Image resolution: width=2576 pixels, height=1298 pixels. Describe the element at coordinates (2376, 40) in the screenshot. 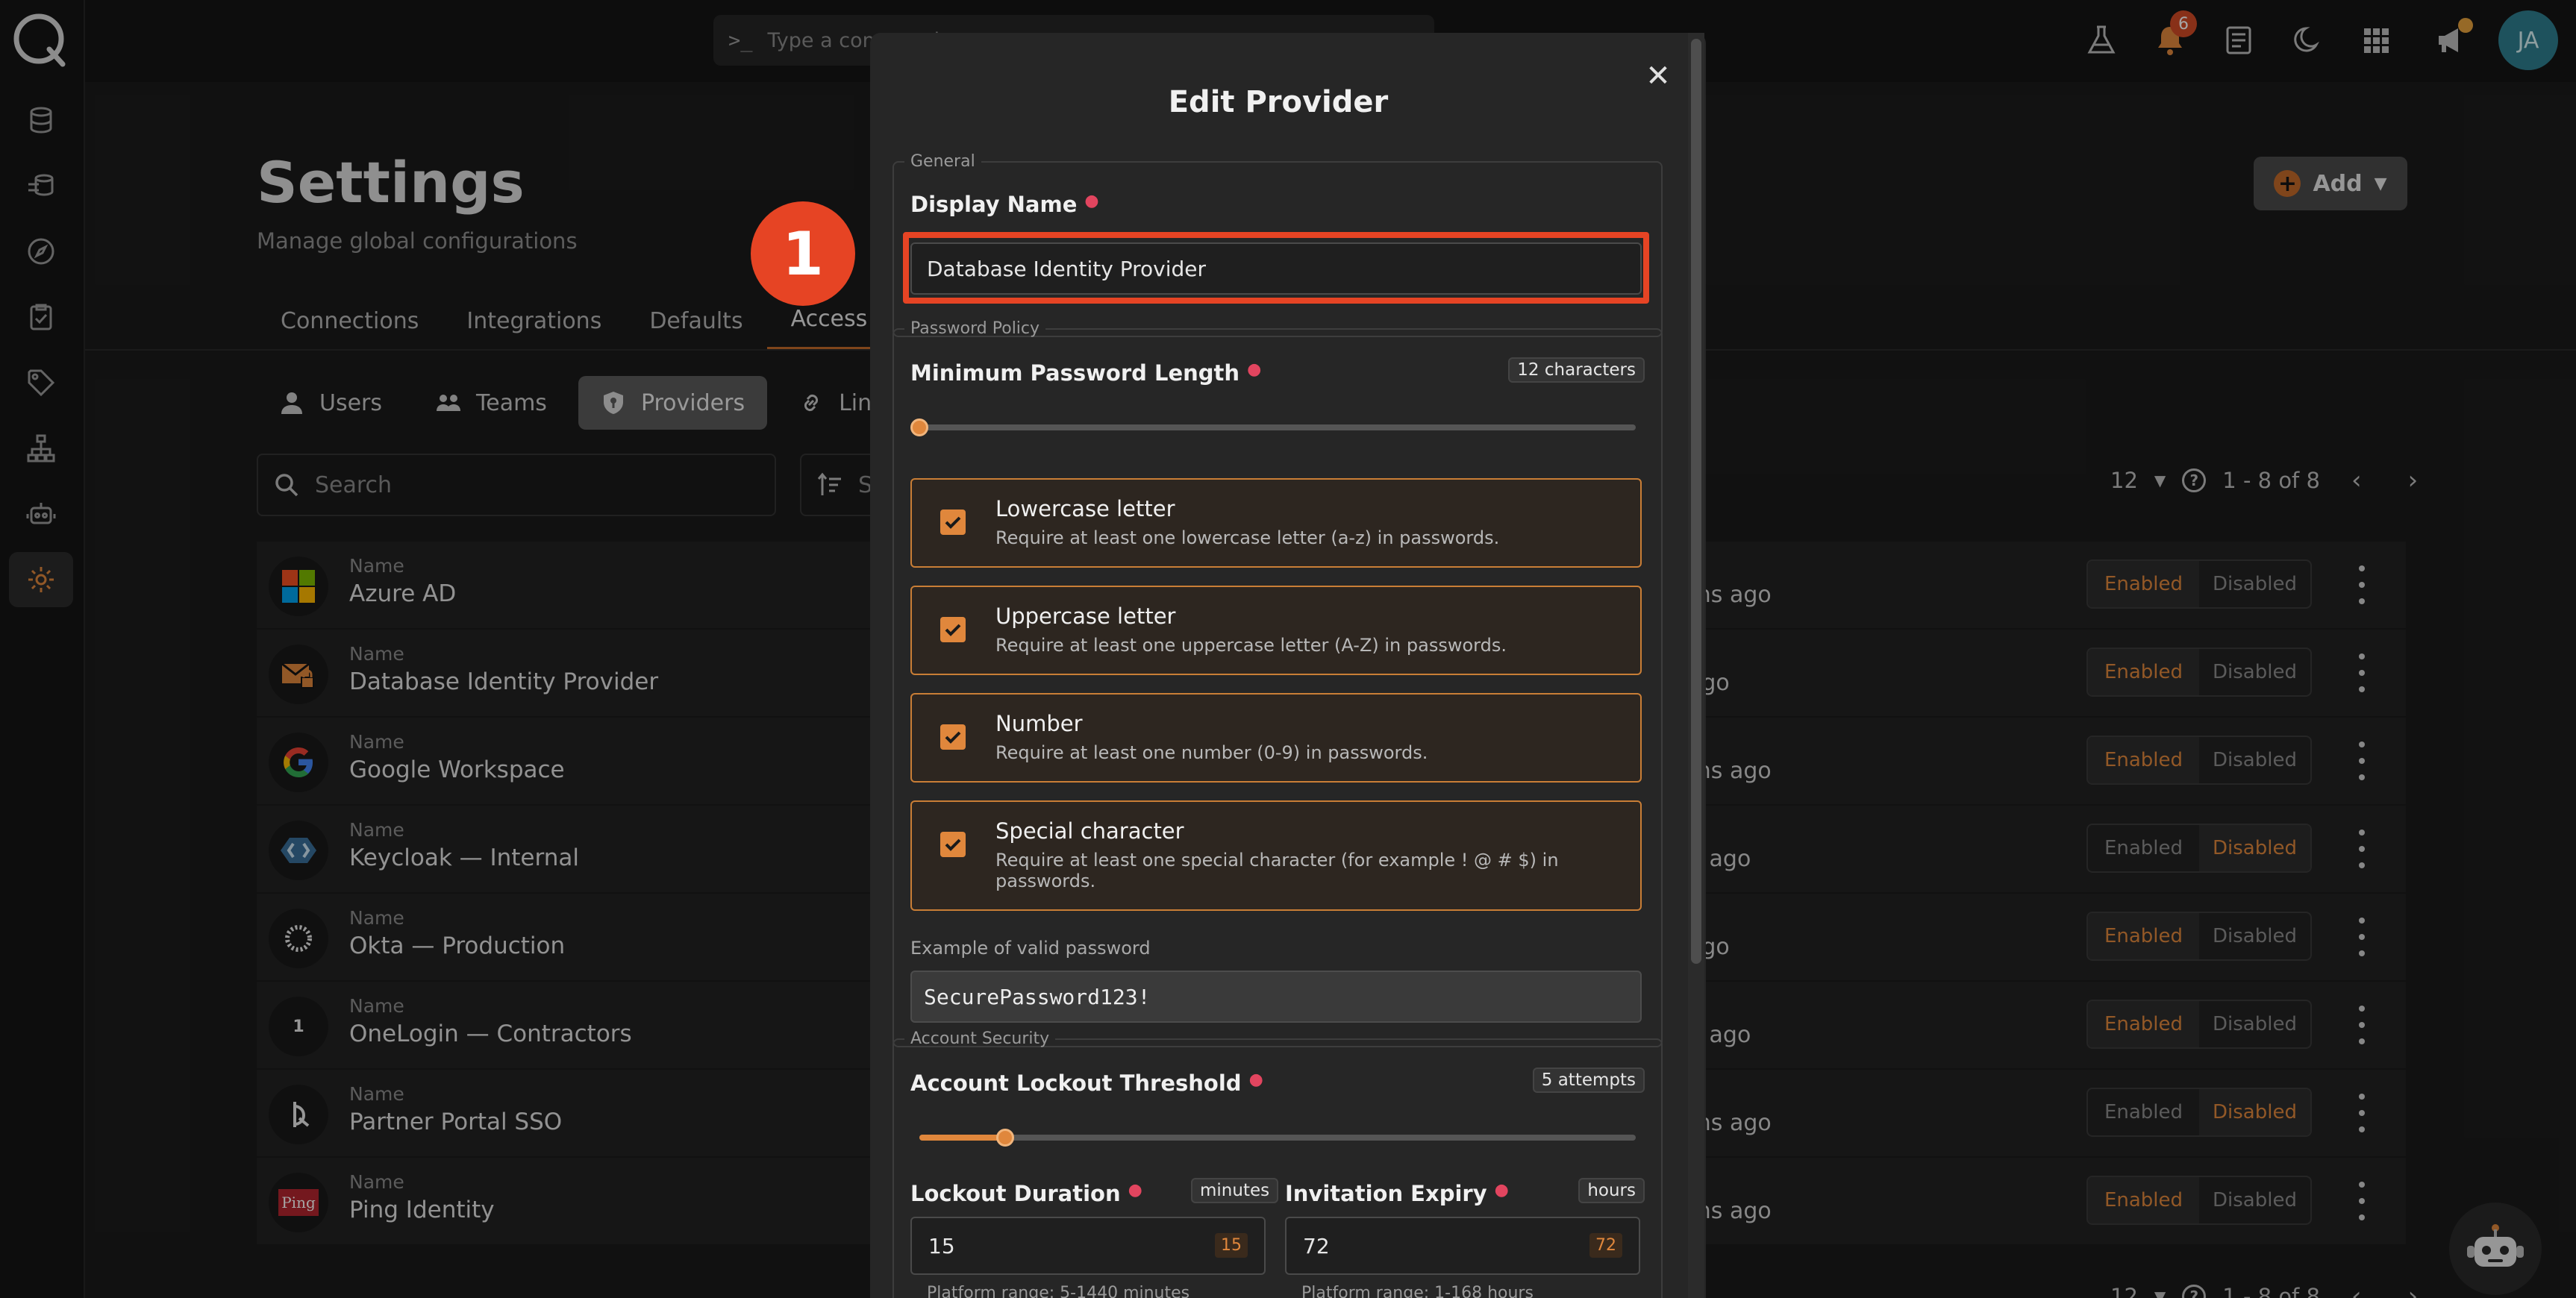

I see `apps-button` at that location.